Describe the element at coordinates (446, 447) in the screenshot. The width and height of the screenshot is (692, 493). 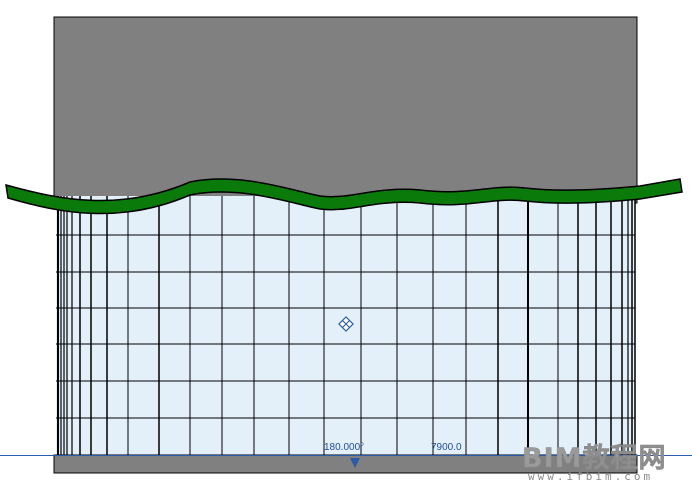
I see `length-label: 7900.0` at that location.